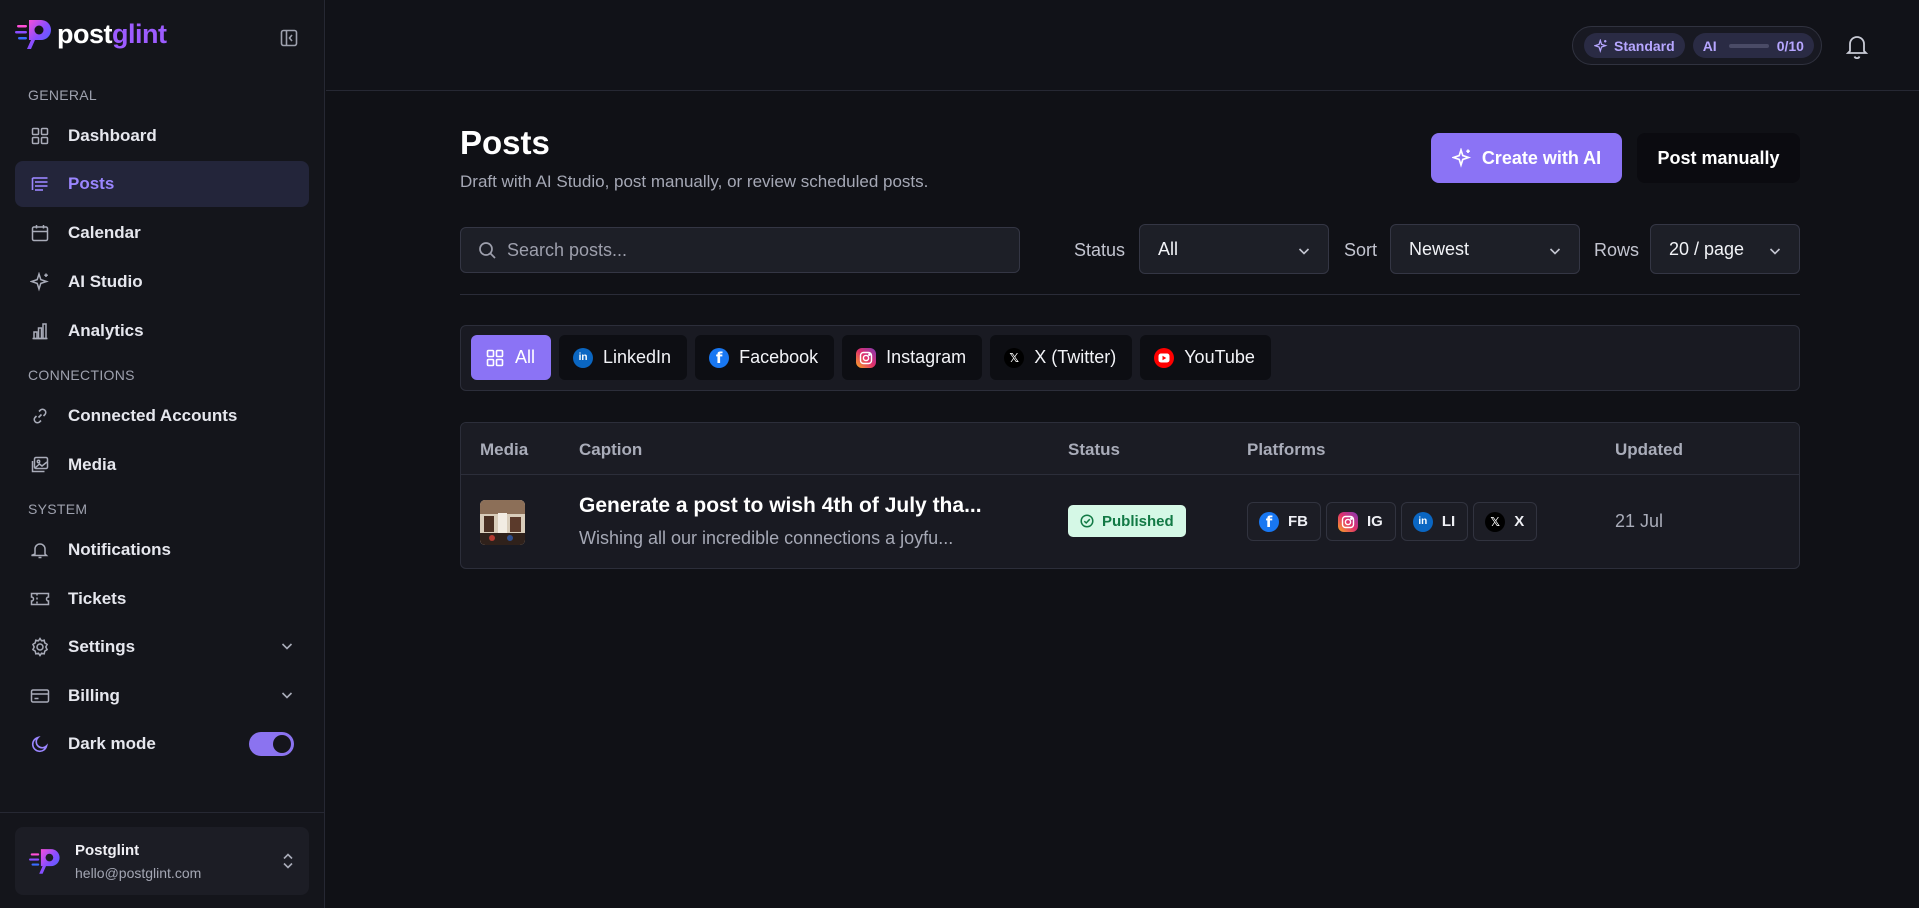 This screenshot has width=1919, height=908. Describe the element at coordinates (1541, 157) in the screenshot. I see `create-with-ai-label: Create with AI` at that location.